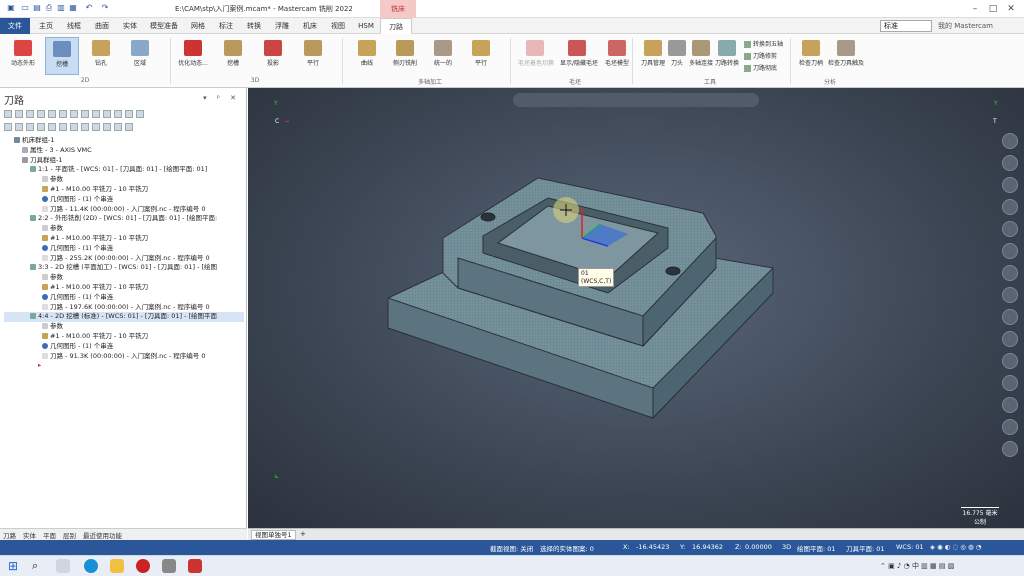  Describe the element at coordinates (338, 26) in the screenshot. I see `tab-view: 视图` at that location.